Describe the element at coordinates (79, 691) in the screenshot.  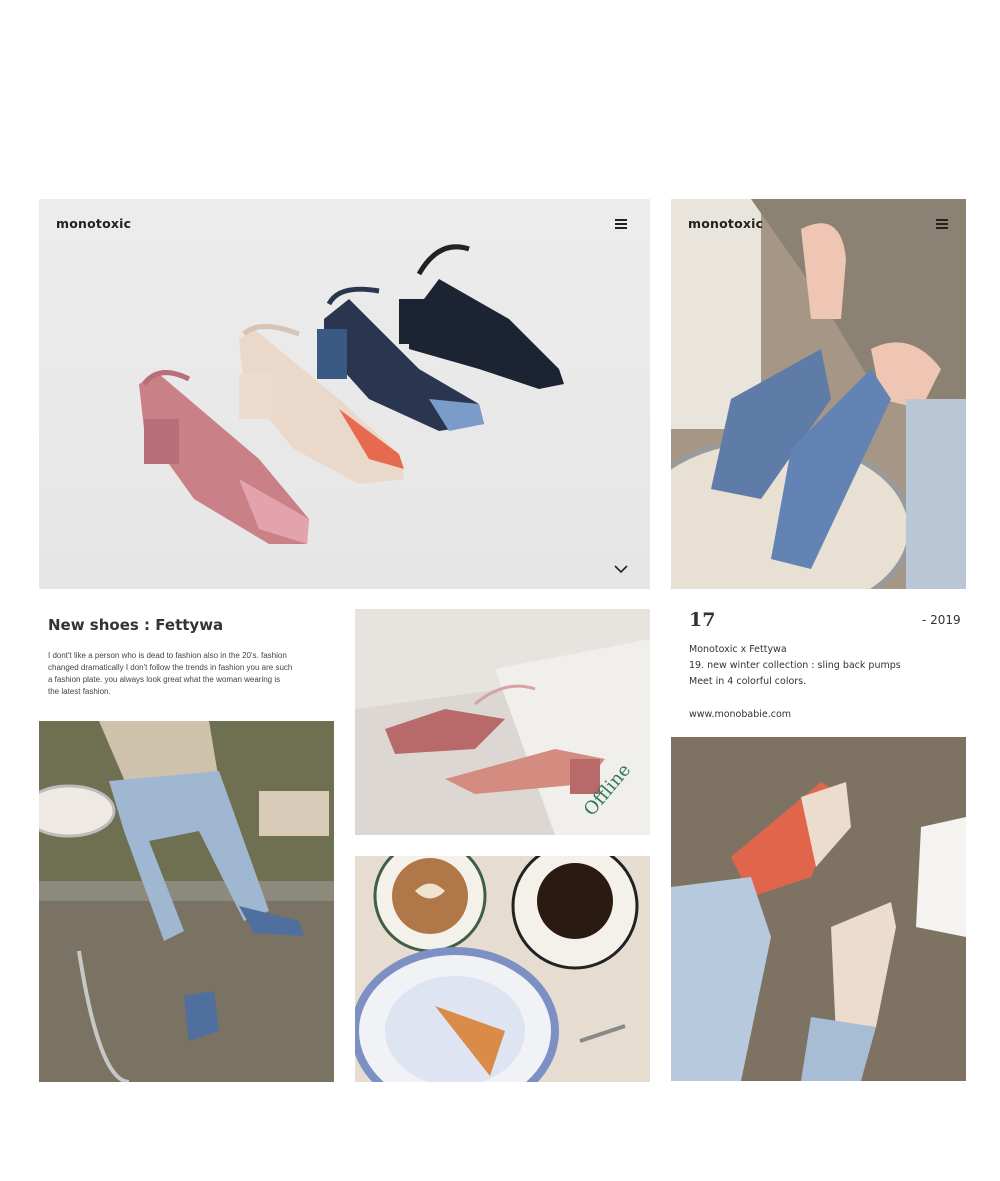
I see `intro-line: the latest fashion.` at that location.